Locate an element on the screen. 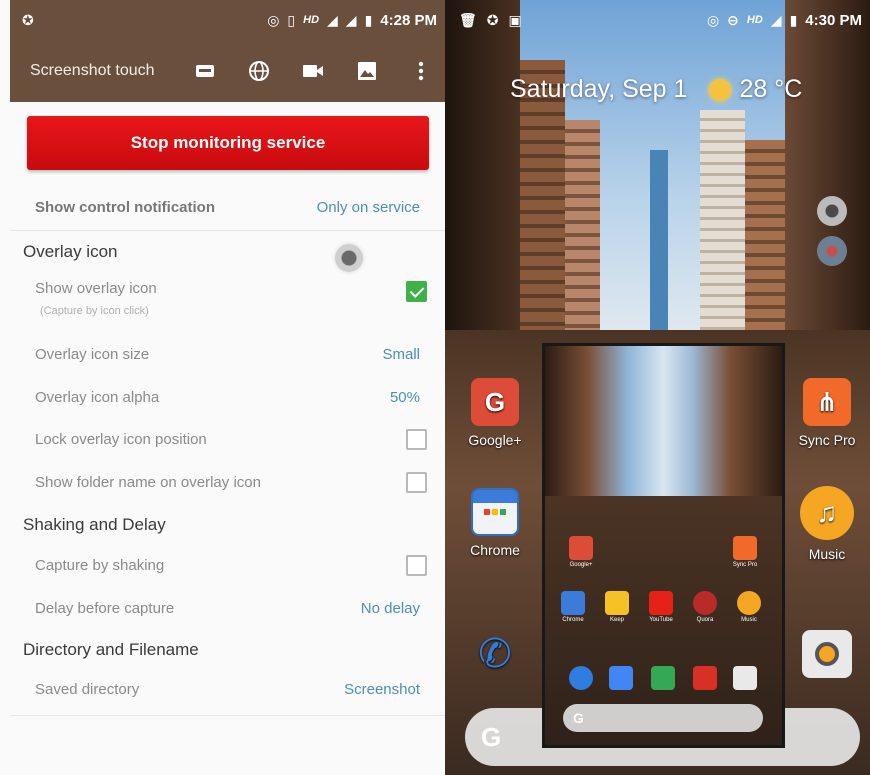 The height and width of the screenshot is (775, 870). sync-pro-label: Sync Pro is located at coordinates (827, 440).